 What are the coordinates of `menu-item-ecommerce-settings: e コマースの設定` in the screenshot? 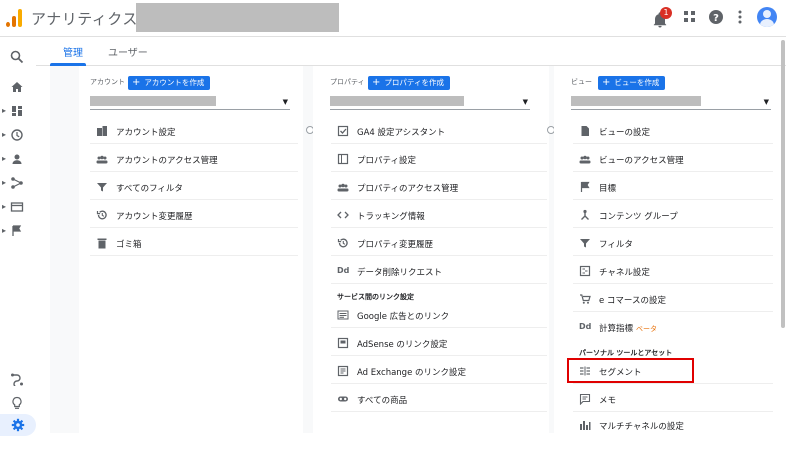 It's located at (673, 300).